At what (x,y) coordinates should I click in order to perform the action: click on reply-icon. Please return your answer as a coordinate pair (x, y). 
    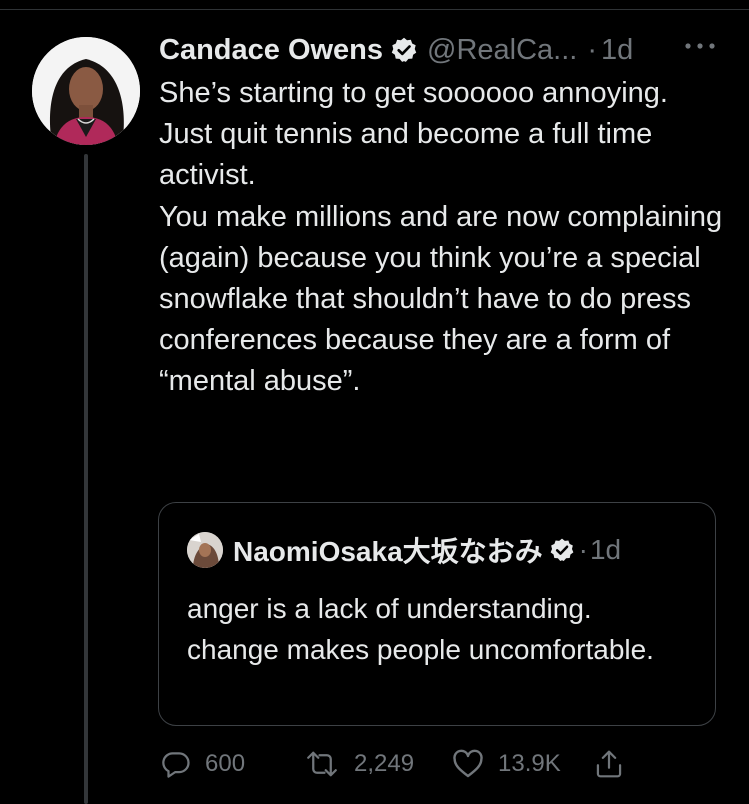
    Looking at the image, I should click on (176, 764).